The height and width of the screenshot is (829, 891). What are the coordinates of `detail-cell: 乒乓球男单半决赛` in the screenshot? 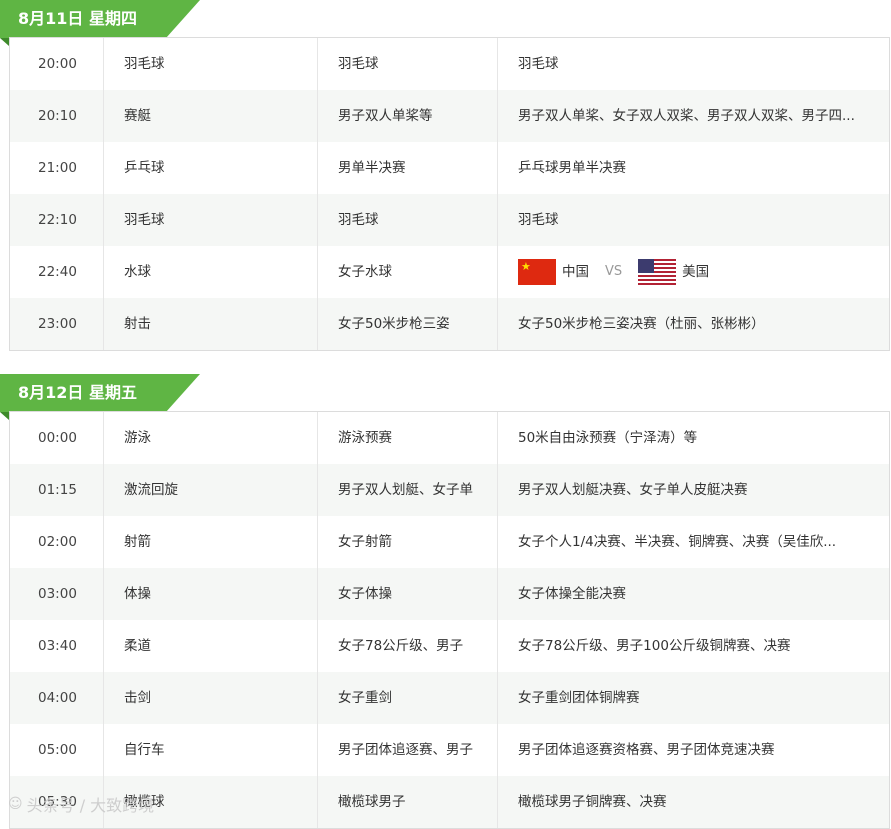 It's located at (572, 168).